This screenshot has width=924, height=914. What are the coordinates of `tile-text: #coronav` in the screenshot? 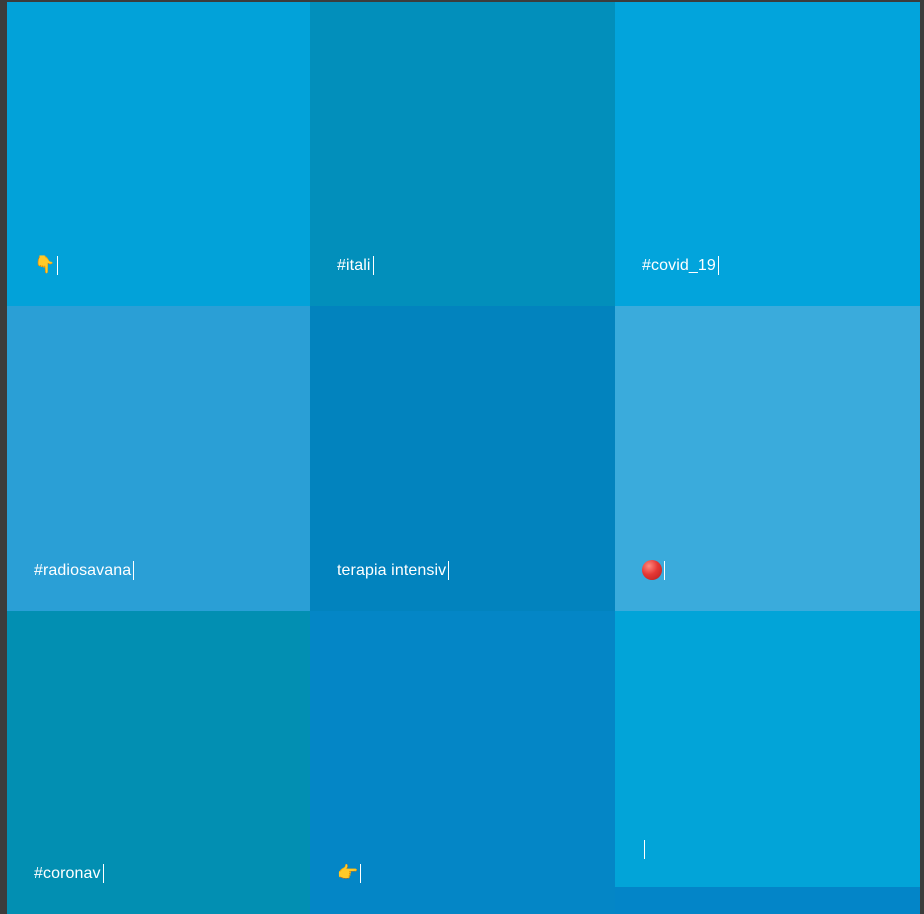 It's located at (67, 873).